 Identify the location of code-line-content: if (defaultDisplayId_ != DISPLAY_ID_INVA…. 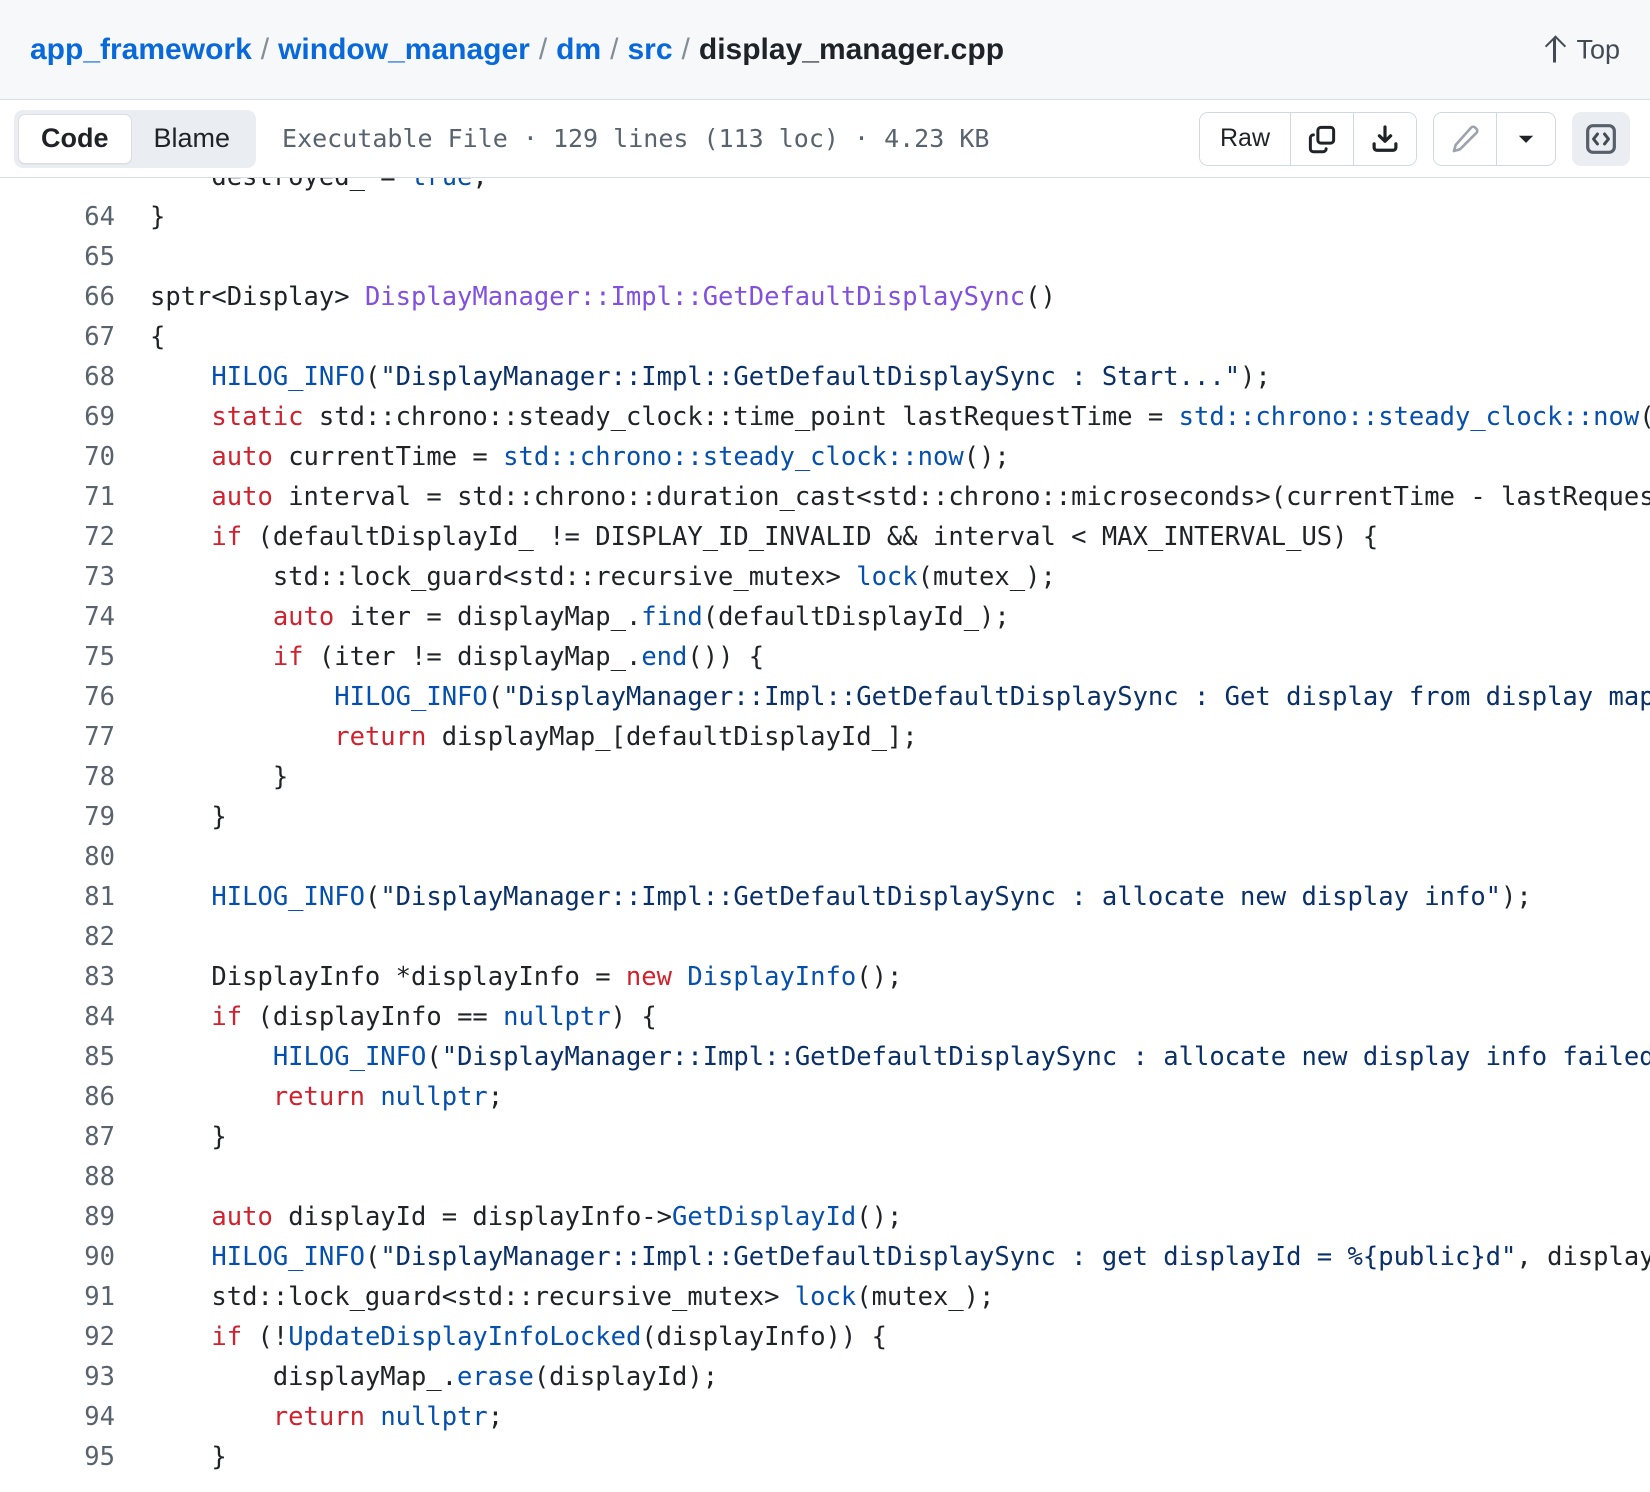
(900, 537).